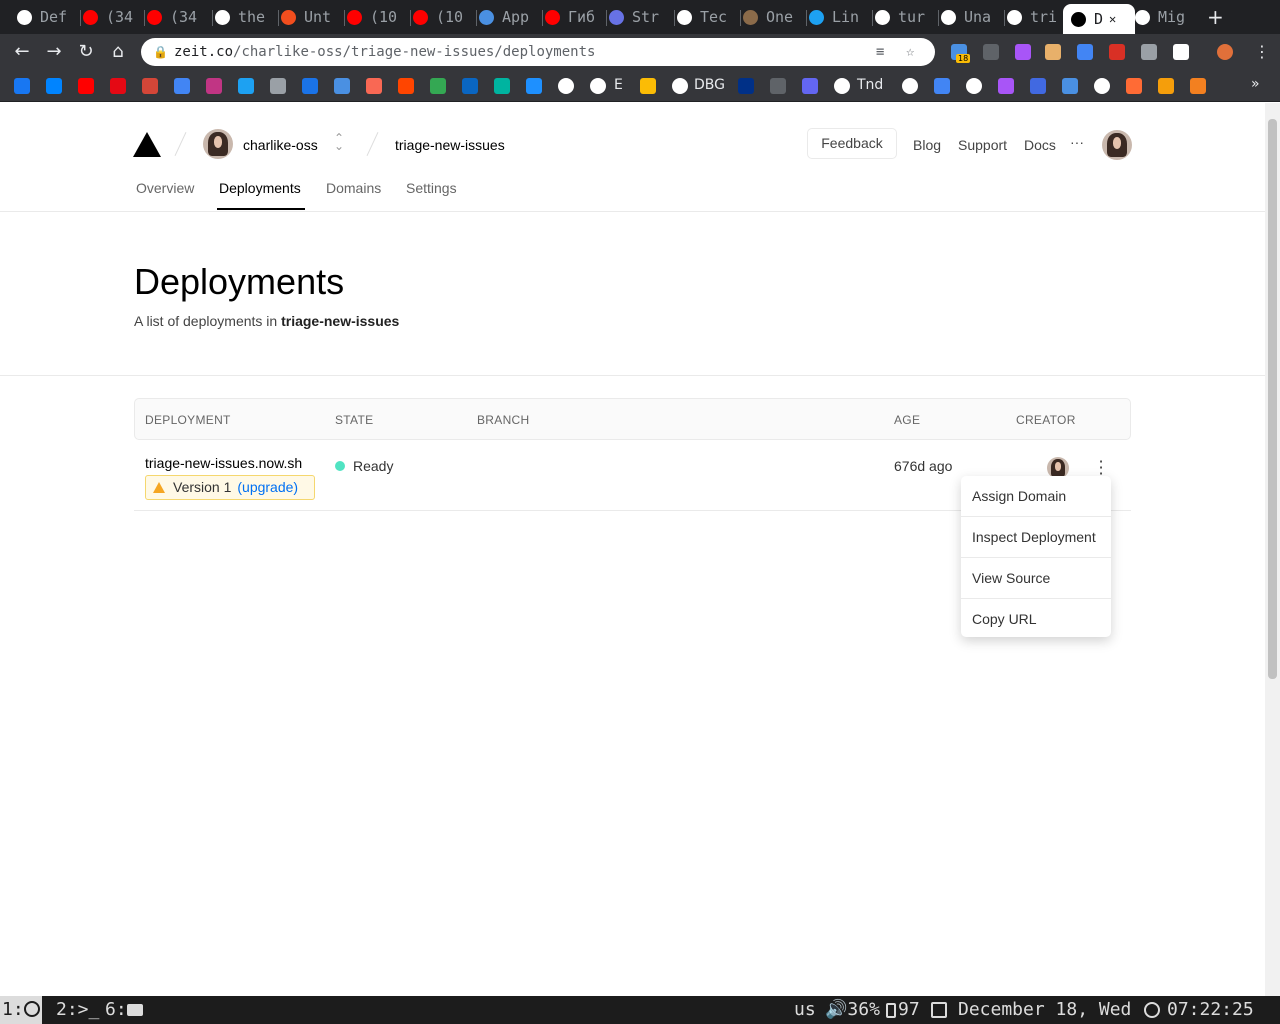 The image size is (1280, 1024). Describe the element at coordinates (1099, 19) in the screenshot. I see `browser-tab: D ✕` at that location.